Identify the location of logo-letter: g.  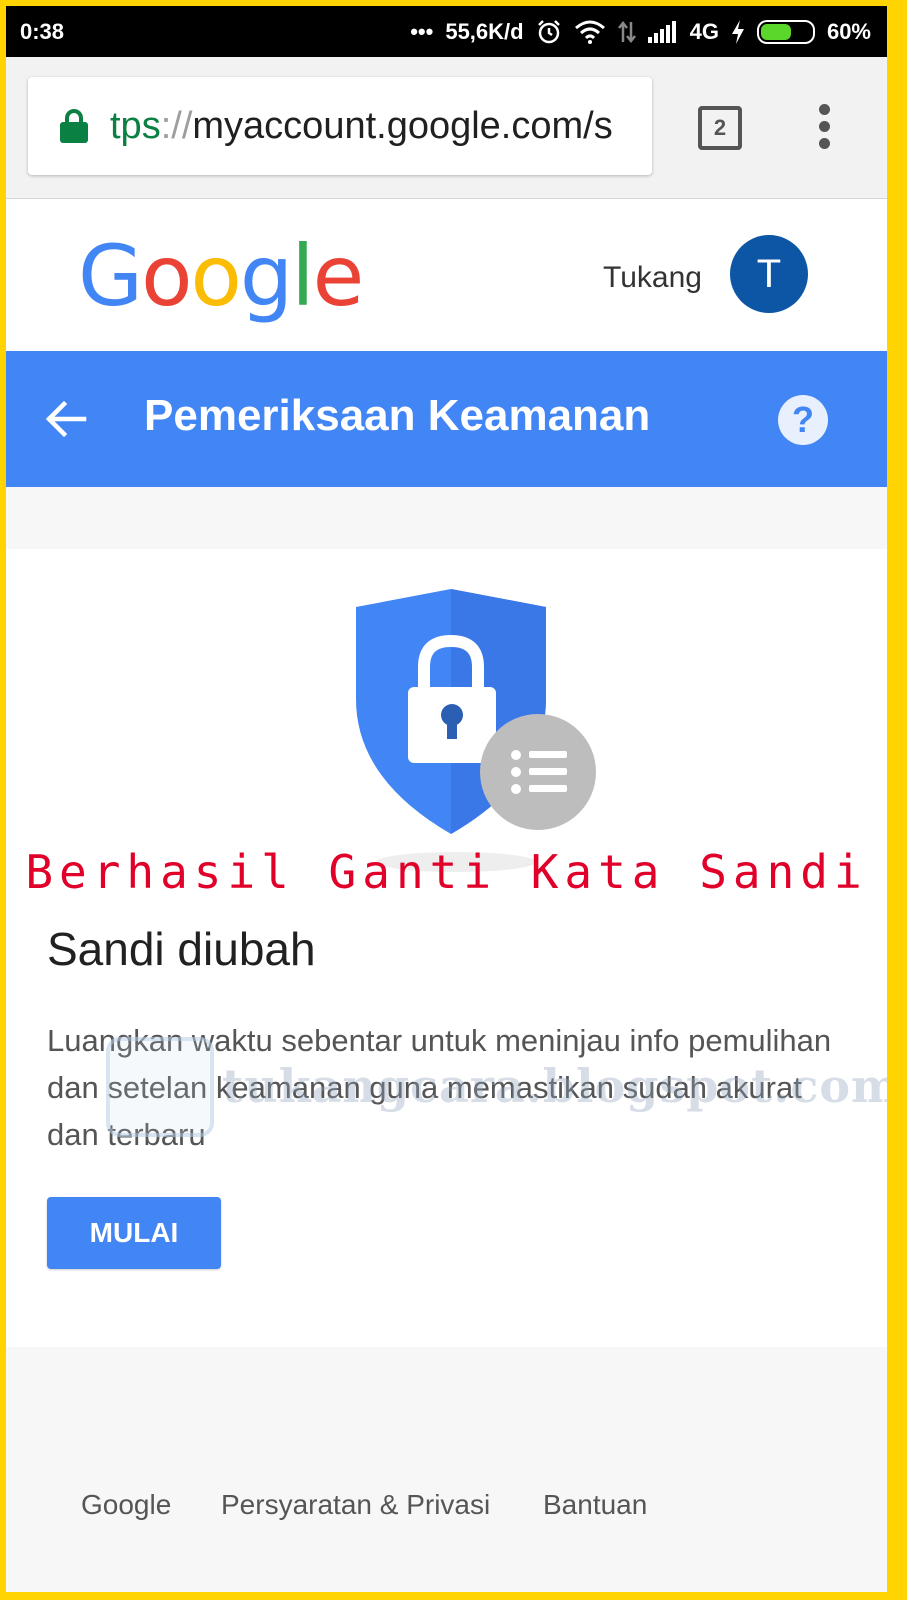
(266, 276).